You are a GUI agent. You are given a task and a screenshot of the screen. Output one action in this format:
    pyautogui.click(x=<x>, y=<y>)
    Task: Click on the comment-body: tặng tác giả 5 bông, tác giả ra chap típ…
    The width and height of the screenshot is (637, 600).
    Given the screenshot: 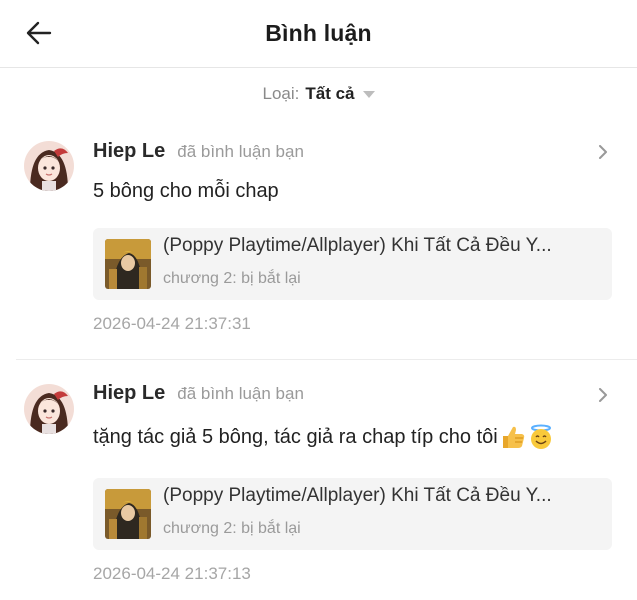 What is the action you would take?
    pyautogui.click(x=295, y=436)
    